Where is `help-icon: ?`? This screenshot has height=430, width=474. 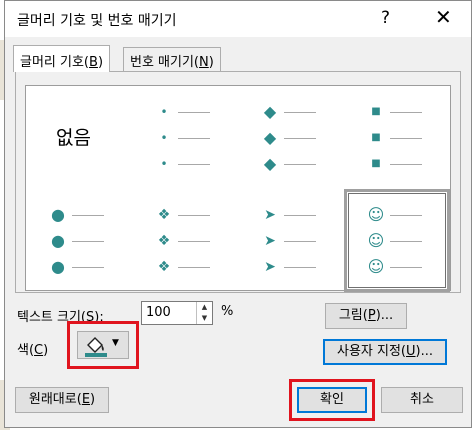 help-icon: ? is located at coordinates (385, 18).